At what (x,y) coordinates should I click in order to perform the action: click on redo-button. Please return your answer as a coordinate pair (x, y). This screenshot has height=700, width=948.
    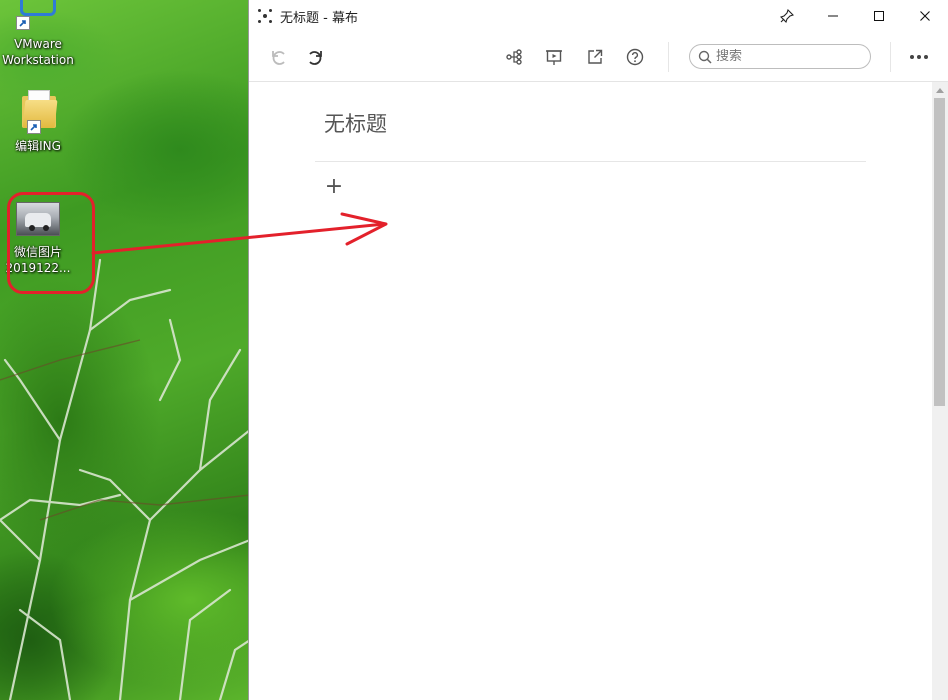
    Looking at the image, I should click on (314, 57).